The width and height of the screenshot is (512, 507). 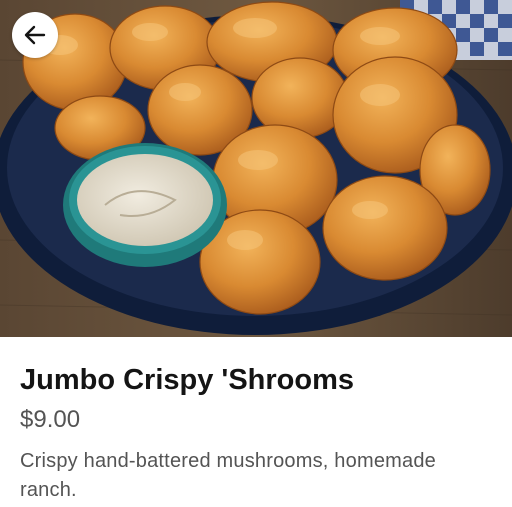 What do you see at coordinates (187, 380) in the screenshot?
I see `item-title: Jumbo Crispy 'Shrooms` at bounding box center [187, 380].